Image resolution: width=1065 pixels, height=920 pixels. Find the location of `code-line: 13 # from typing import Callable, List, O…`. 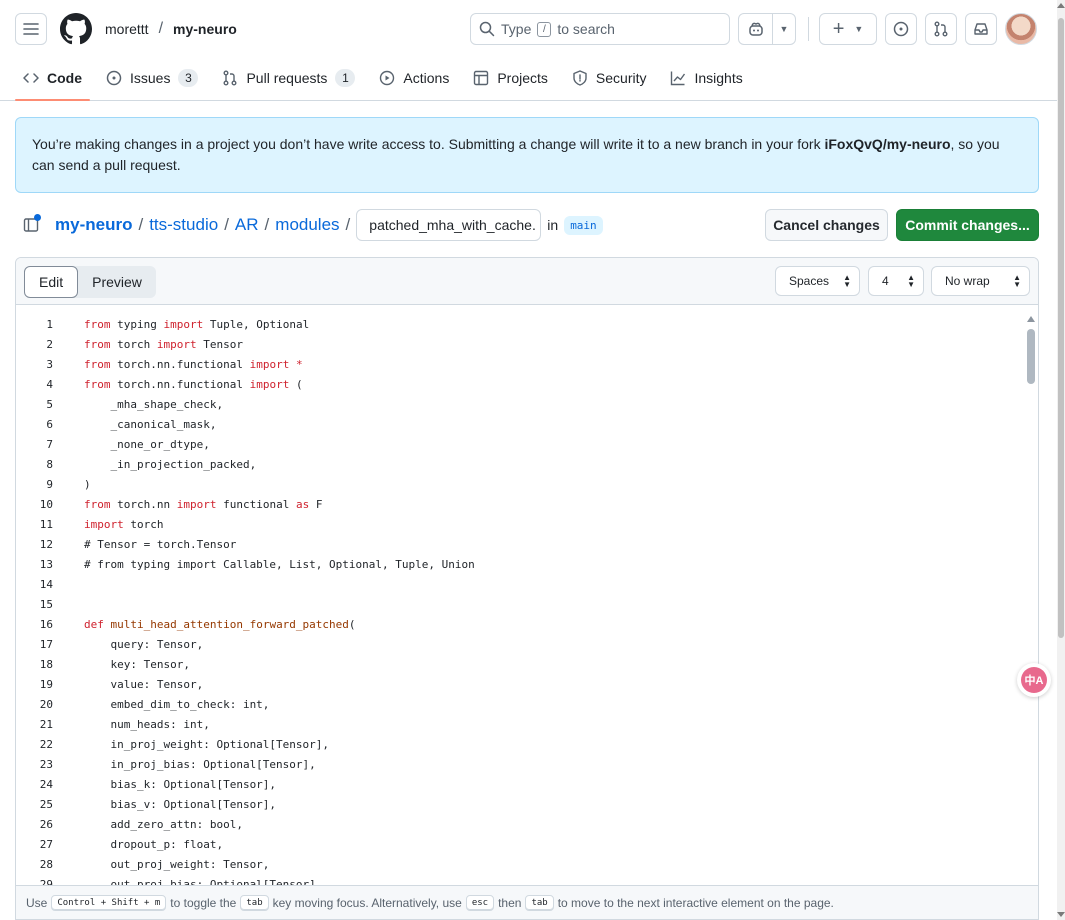

code-line: 13 # from typing import Callable, List, O… is located at coordinates (527, 564).